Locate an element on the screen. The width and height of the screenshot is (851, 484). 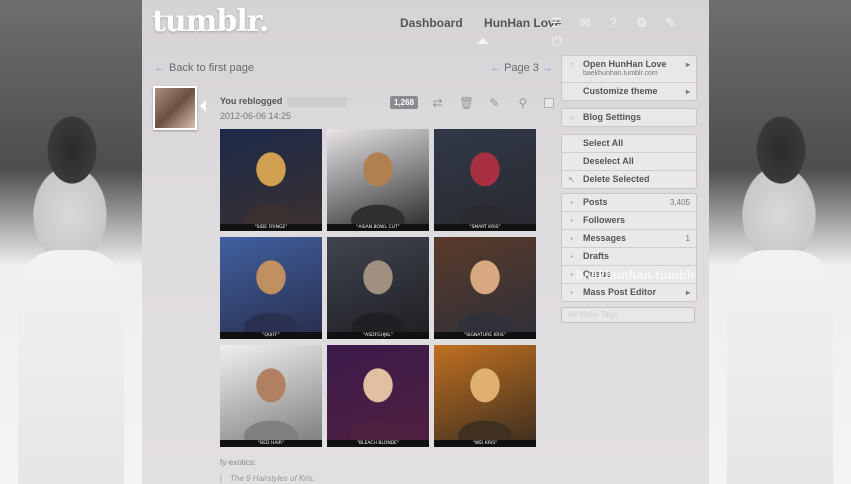
post-meta: You reblogged 2012-06-06 14:25 is located at coordinates (283, 108).